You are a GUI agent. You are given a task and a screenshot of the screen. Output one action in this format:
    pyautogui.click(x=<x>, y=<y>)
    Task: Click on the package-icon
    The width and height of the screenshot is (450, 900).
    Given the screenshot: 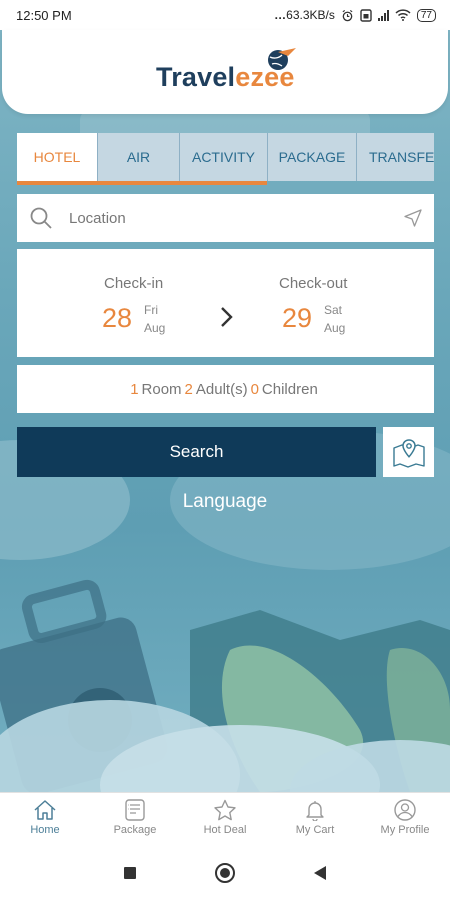 What is the action you would take?
    pyautogui.click(x=135, y=810)
    